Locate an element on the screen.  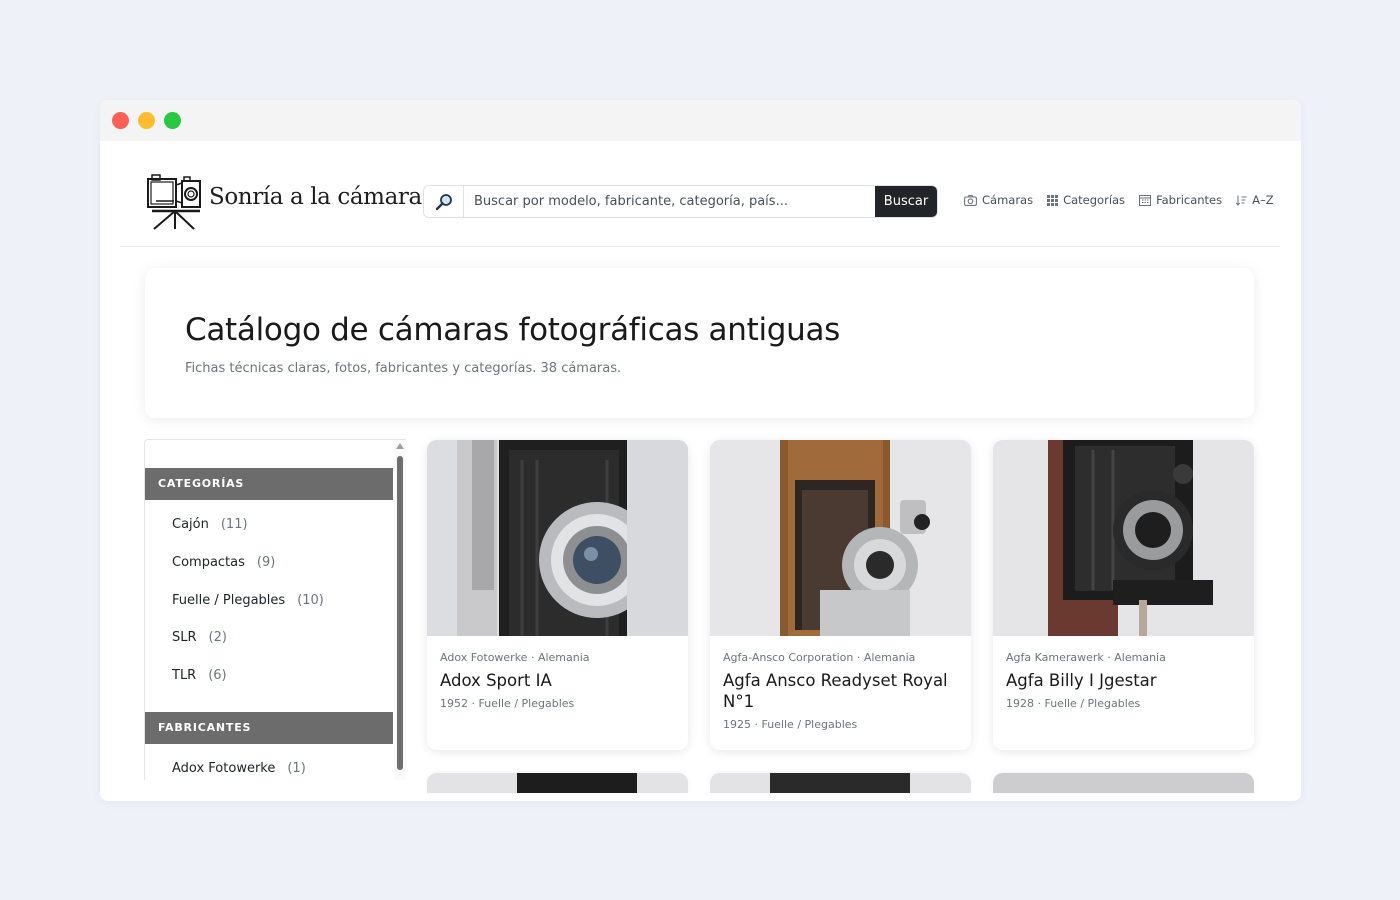
sort-alpha-icon is located at coordinates (1241, 200).